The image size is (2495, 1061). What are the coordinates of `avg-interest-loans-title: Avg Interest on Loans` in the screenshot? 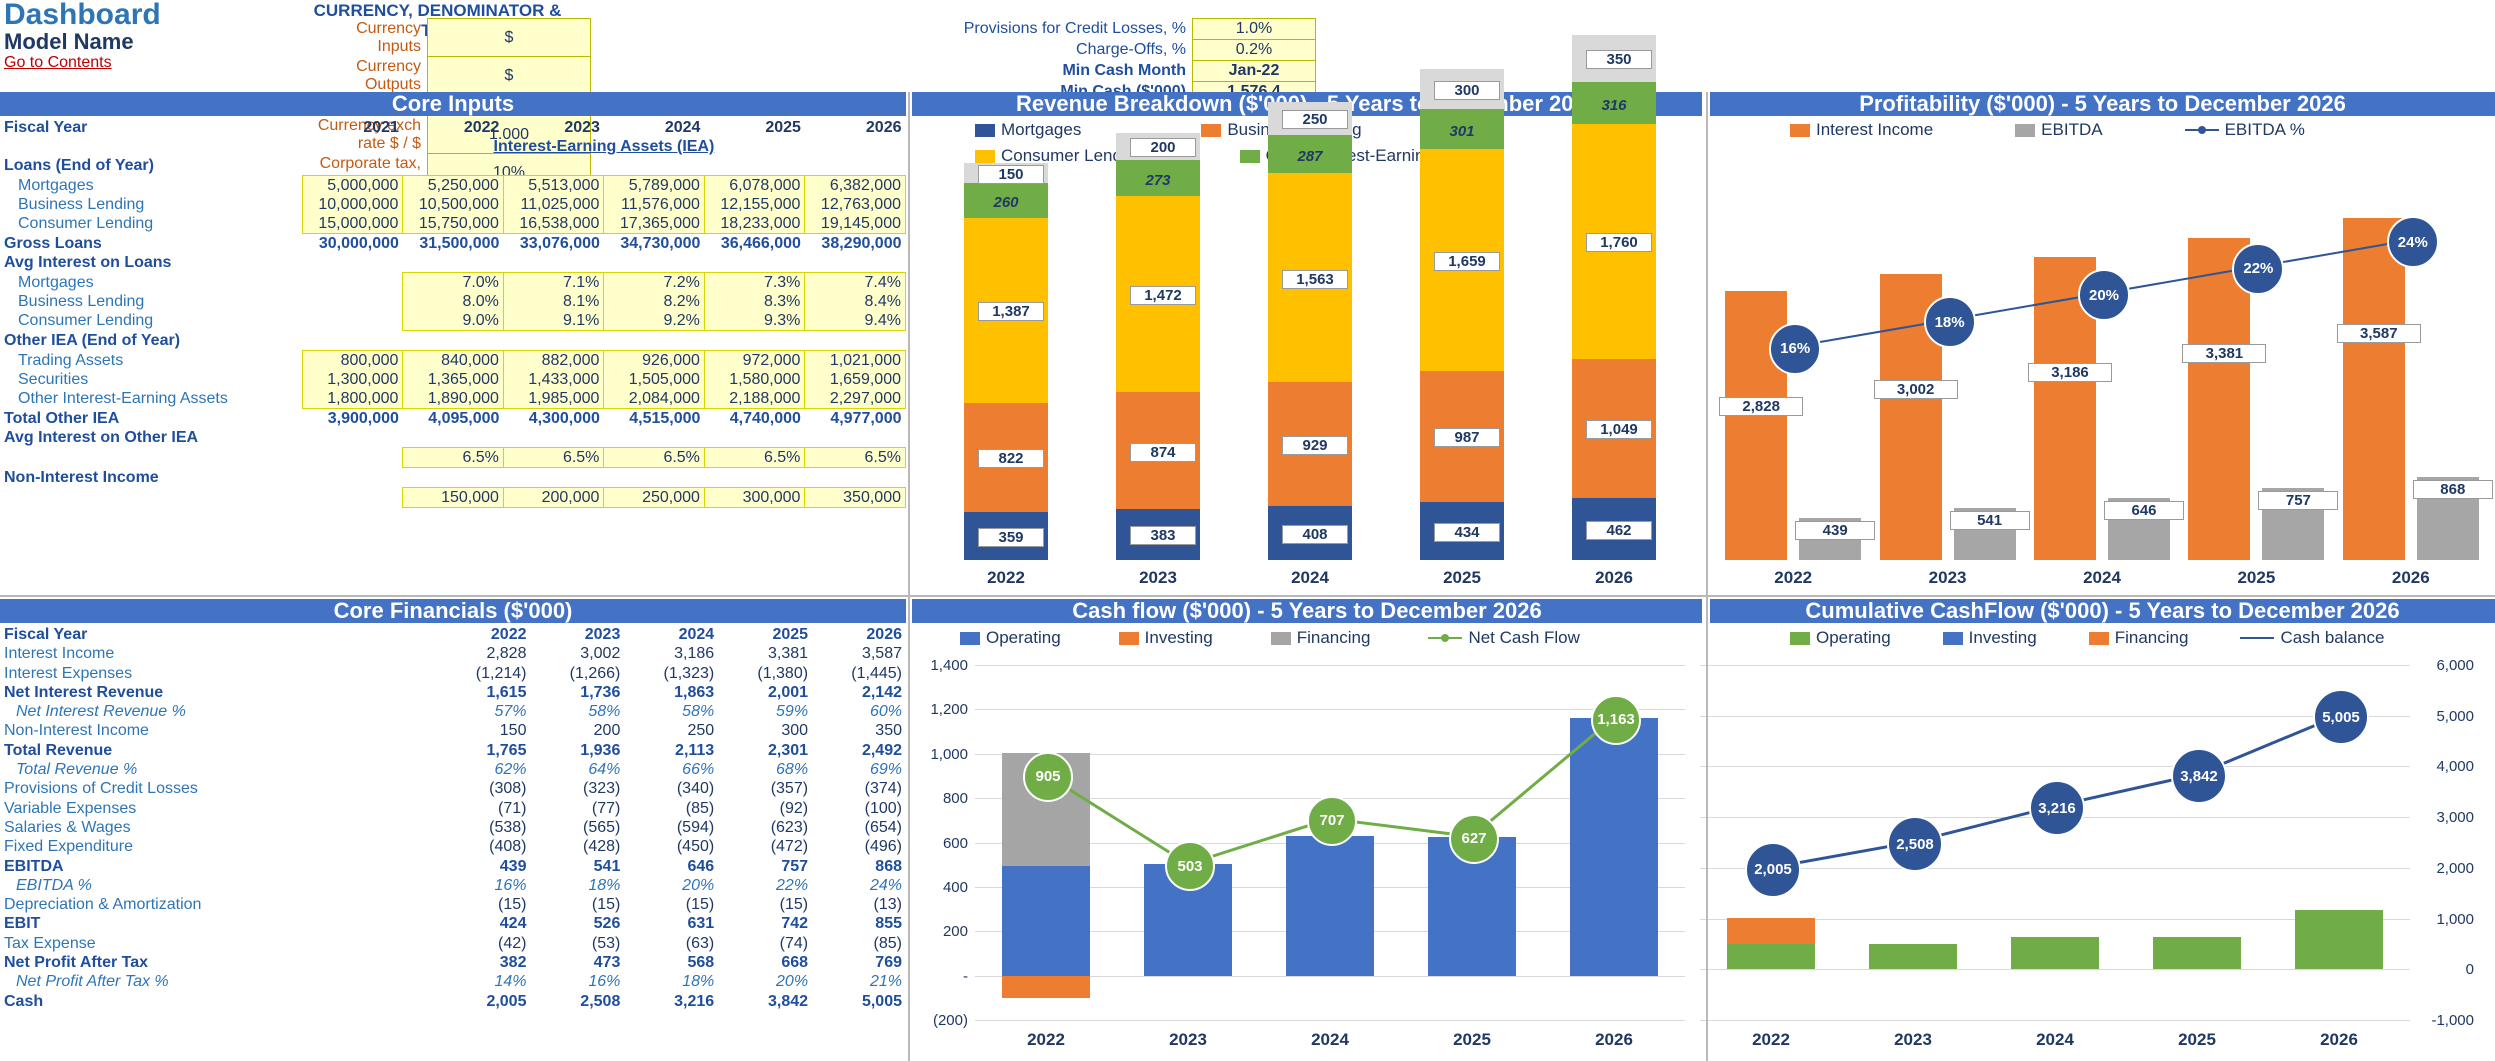 It's located at (88, 263).